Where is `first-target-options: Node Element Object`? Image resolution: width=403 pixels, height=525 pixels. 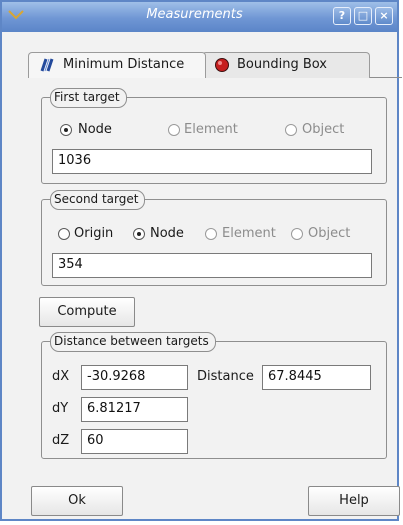
first-target-options: Node Element Object is located at coordinates (214, 131).